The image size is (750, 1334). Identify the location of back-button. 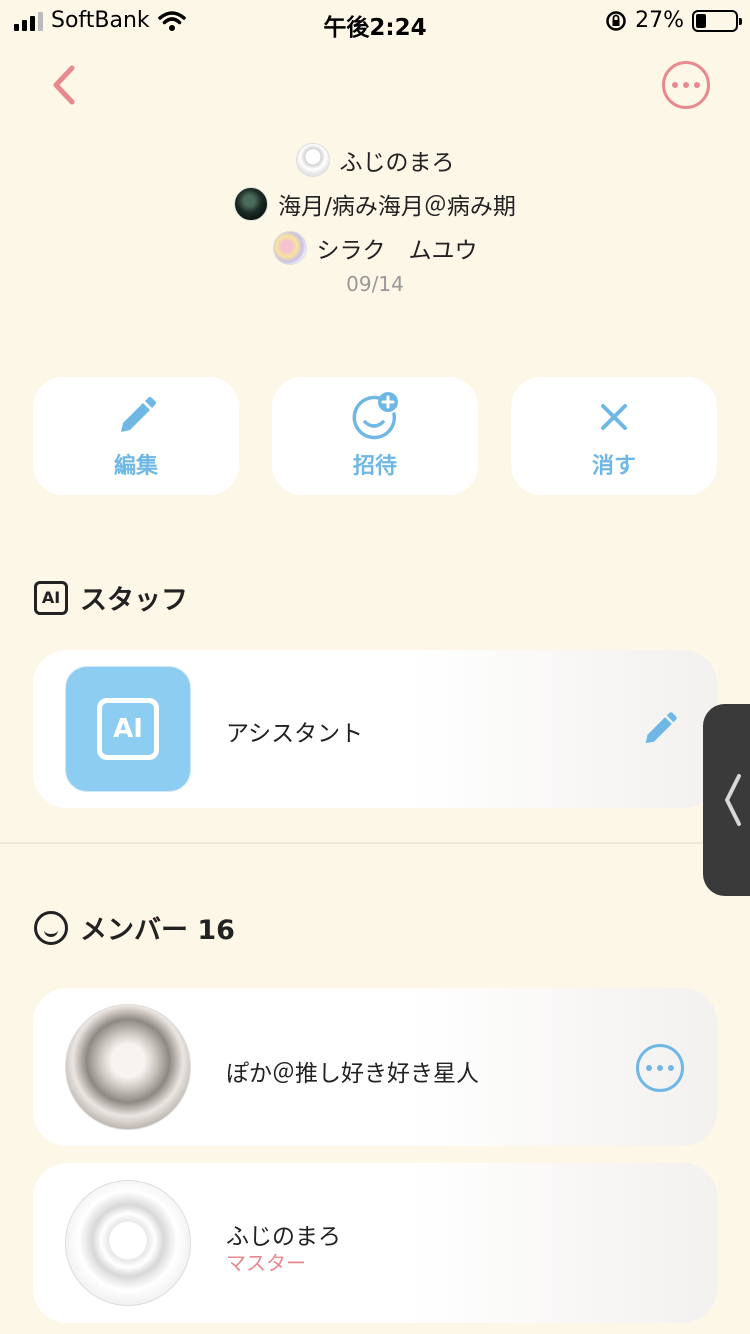
(66, 85).